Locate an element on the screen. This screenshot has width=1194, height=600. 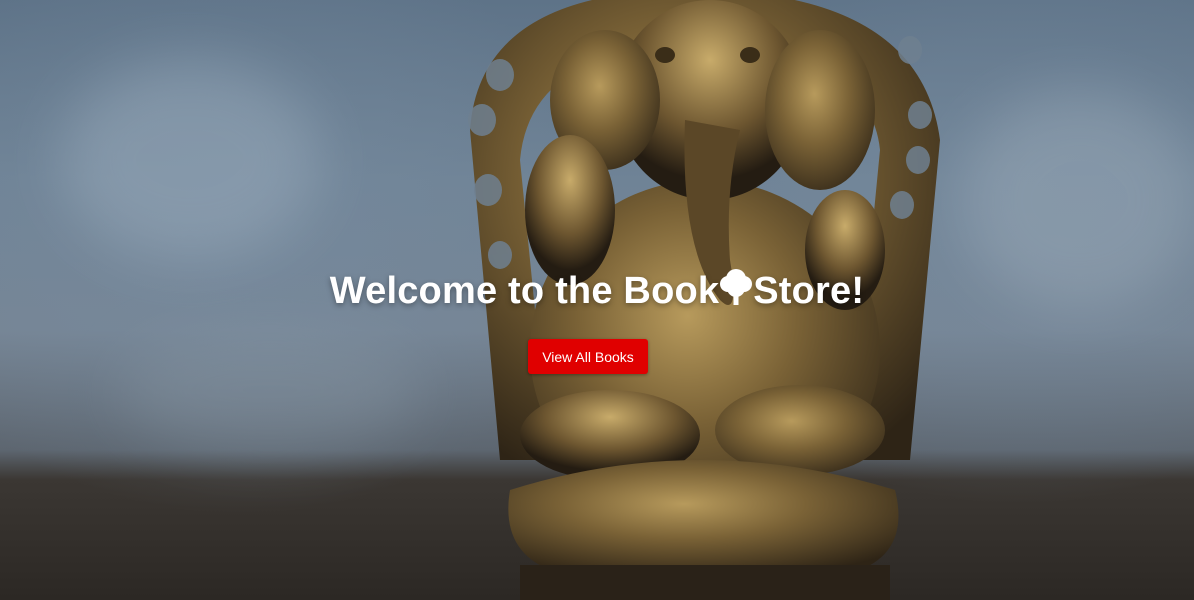
title-text-end: Store! is located at coordinates (809, 291).